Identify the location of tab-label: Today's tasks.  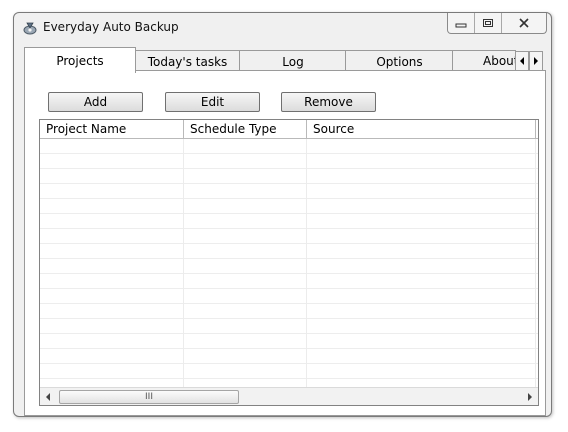
(187, 61).